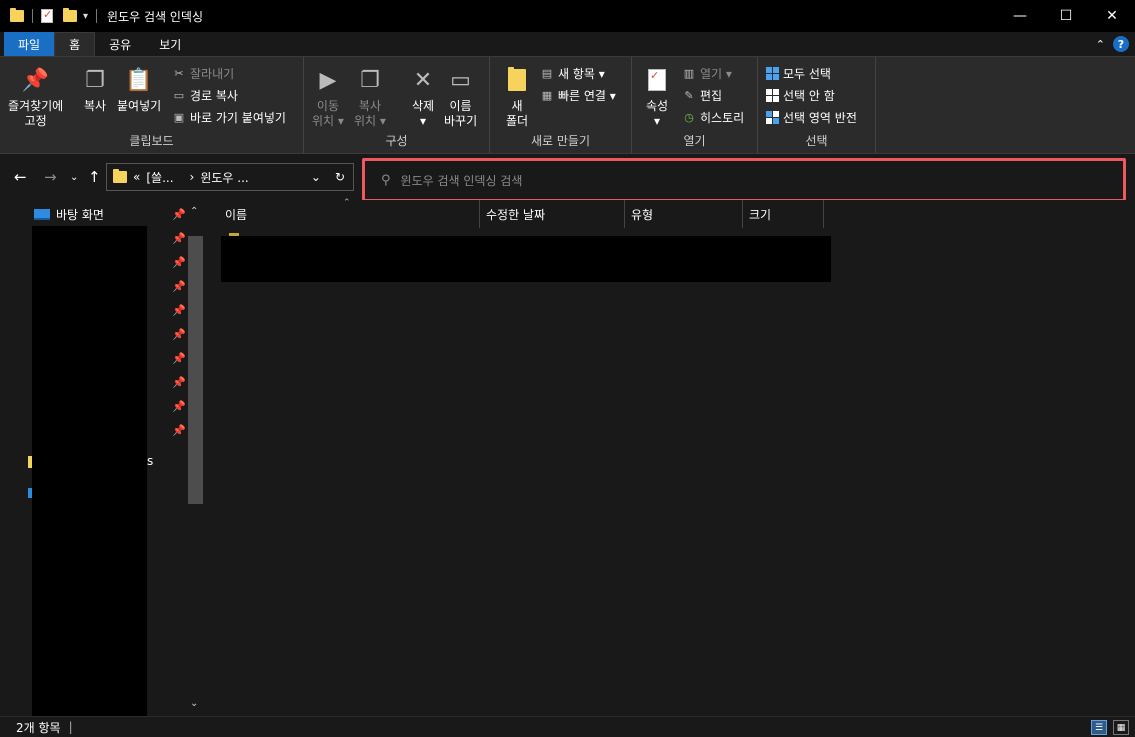  What do you see at coordinates (713, 117) in the screenshot?
I see `history-button: ◷ 히스토리` at bounding box center [713, 117].